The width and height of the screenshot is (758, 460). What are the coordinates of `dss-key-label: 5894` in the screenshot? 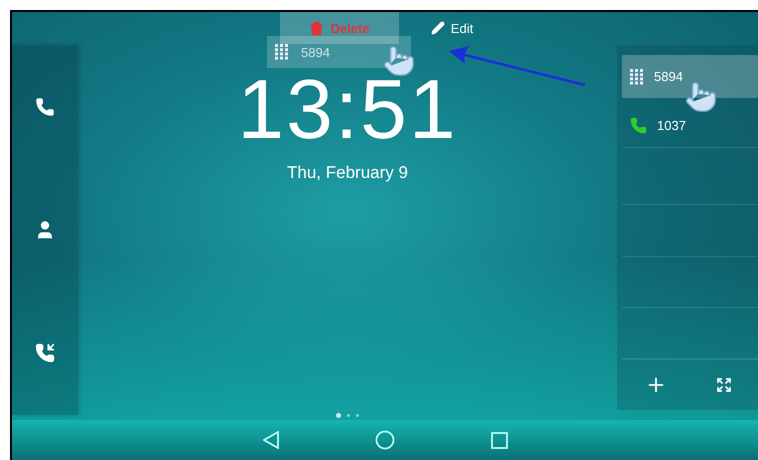 It's located at (668, 76).